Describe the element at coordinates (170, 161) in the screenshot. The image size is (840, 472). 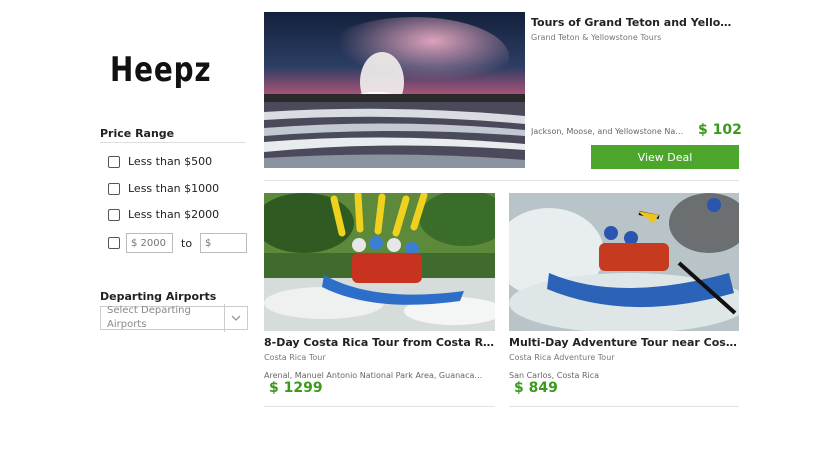
I see `price-option-label: Less than $500` at that location.